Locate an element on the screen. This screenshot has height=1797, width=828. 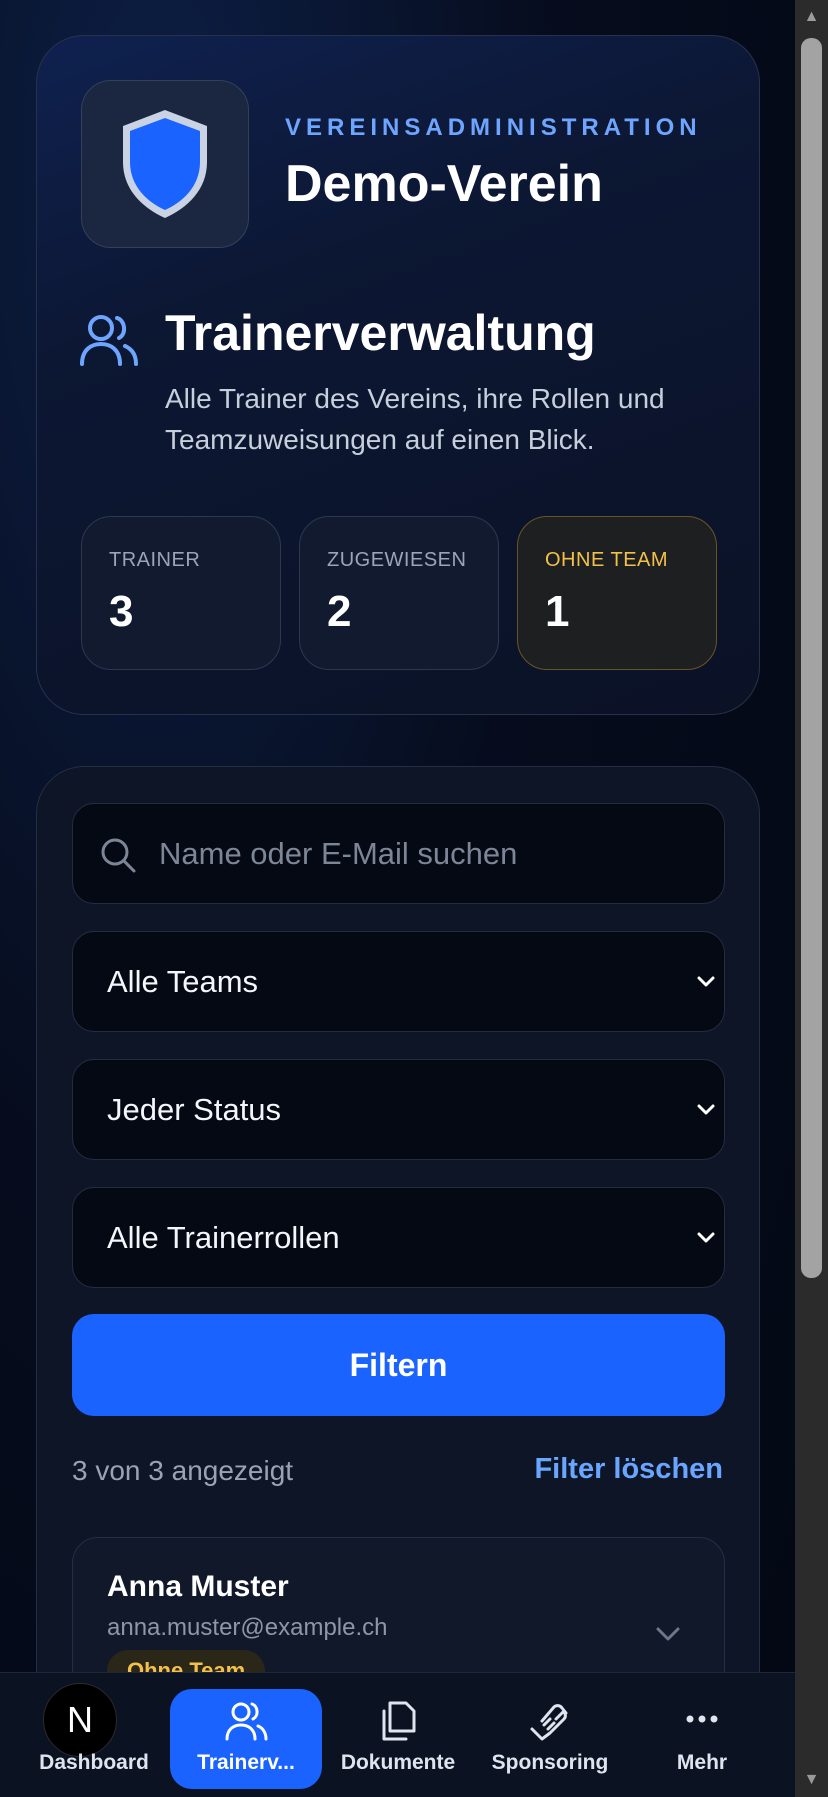
status-select-value: Jeder Status is located at coordinates (194, 1109).